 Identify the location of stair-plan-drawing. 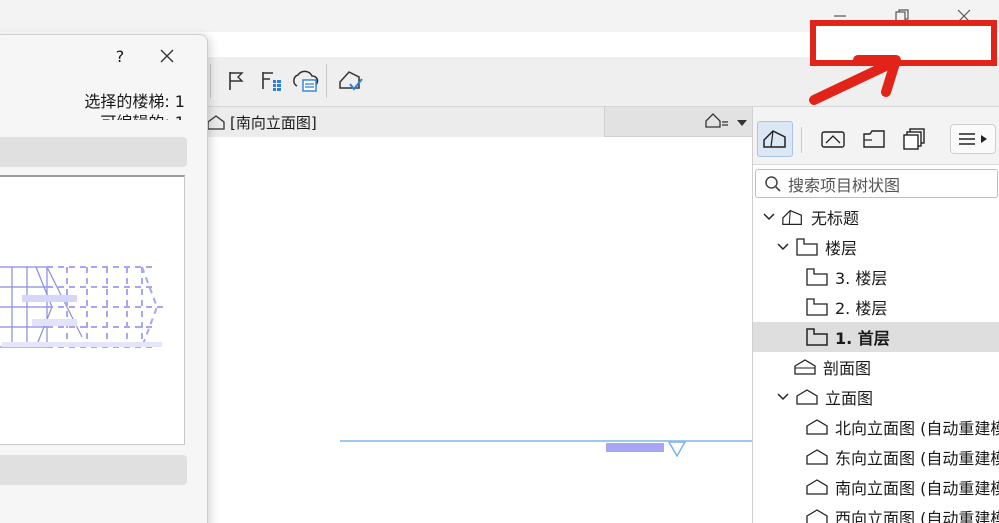
(83, 307).